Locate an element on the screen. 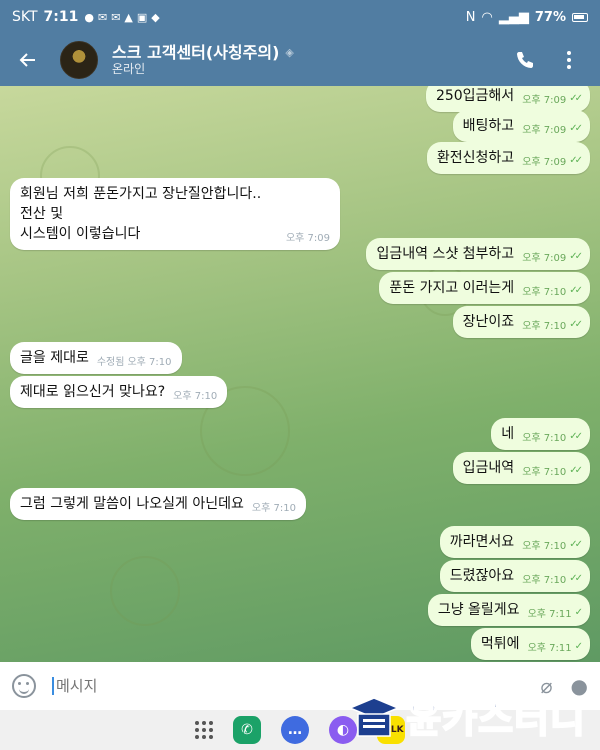  mail-notification-icon: ✉ is located at coordinates (116, 17).